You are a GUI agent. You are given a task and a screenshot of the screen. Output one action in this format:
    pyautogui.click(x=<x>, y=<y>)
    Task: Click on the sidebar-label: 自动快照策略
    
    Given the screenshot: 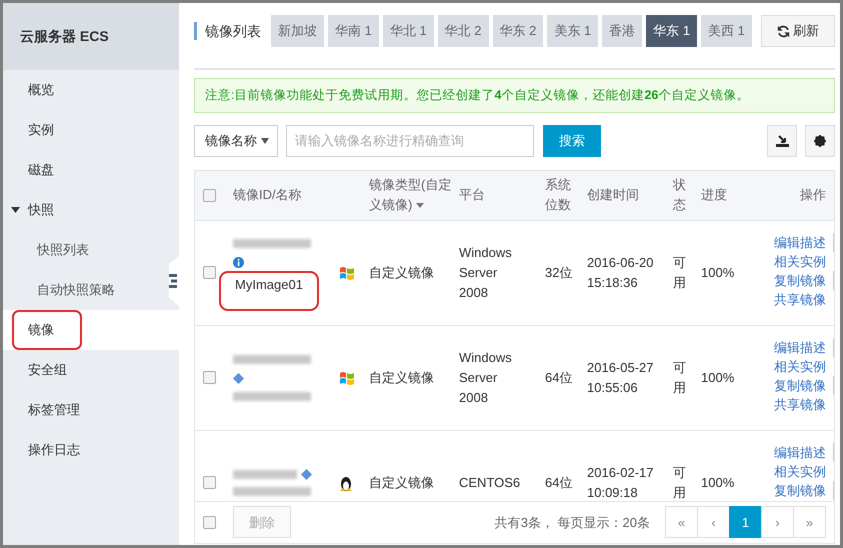 What is the action you would take?
    pyautogui.click(x=76, y=290)
    